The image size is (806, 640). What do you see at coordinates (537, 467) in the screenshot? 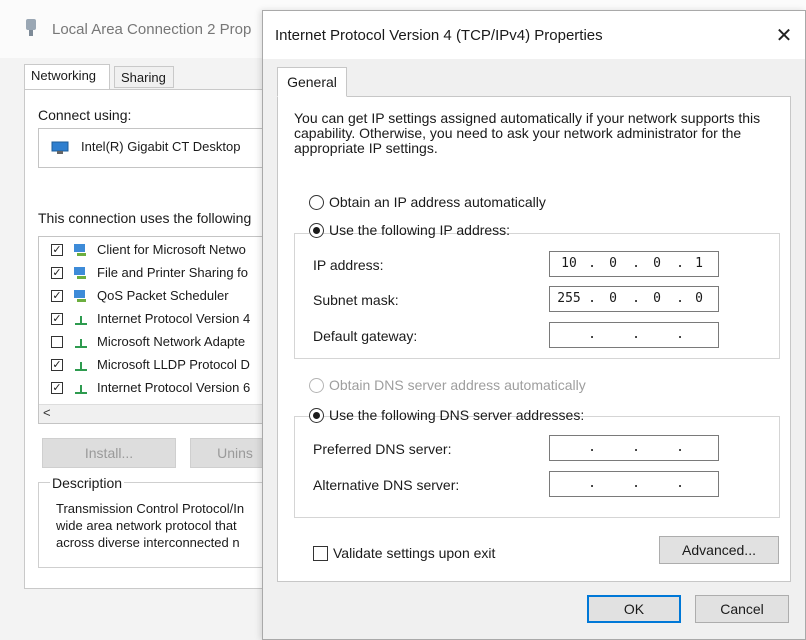
I see `dns-group` at bounding box center [537, 467].